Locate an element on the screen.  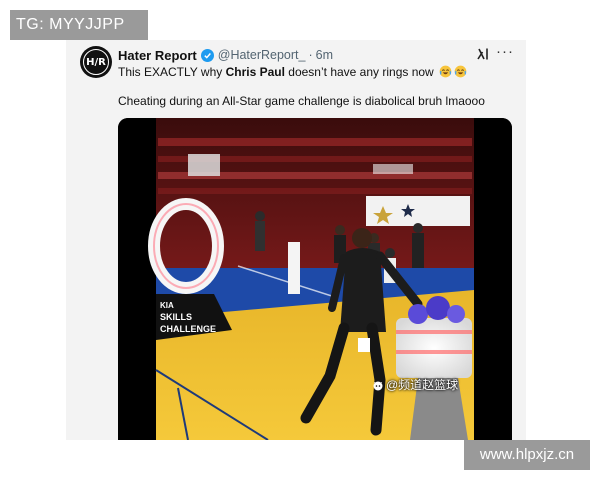
top-left-tag: TG: MYYJJPP is located at coordinates (79, 25).